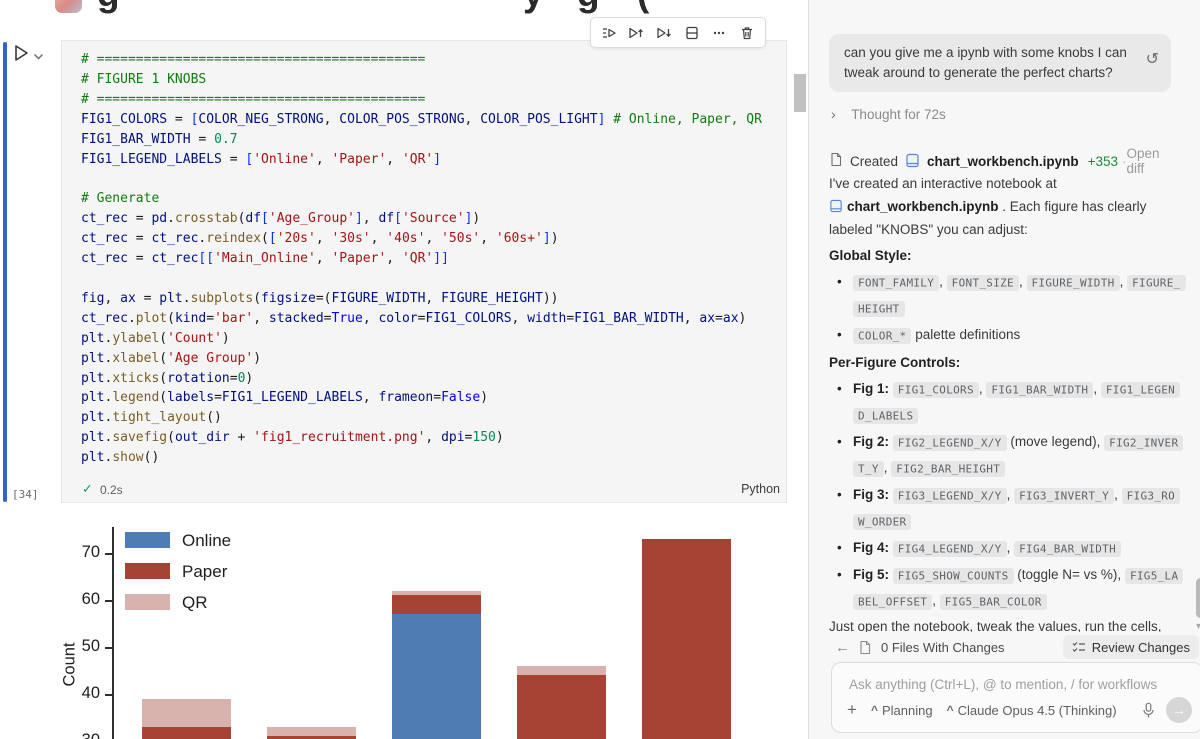 This screenshot has width=1200, height=739. Describe the element at coordinates (111, 490) in the screenshot. I see `execution-time: 0.2s` at that location.